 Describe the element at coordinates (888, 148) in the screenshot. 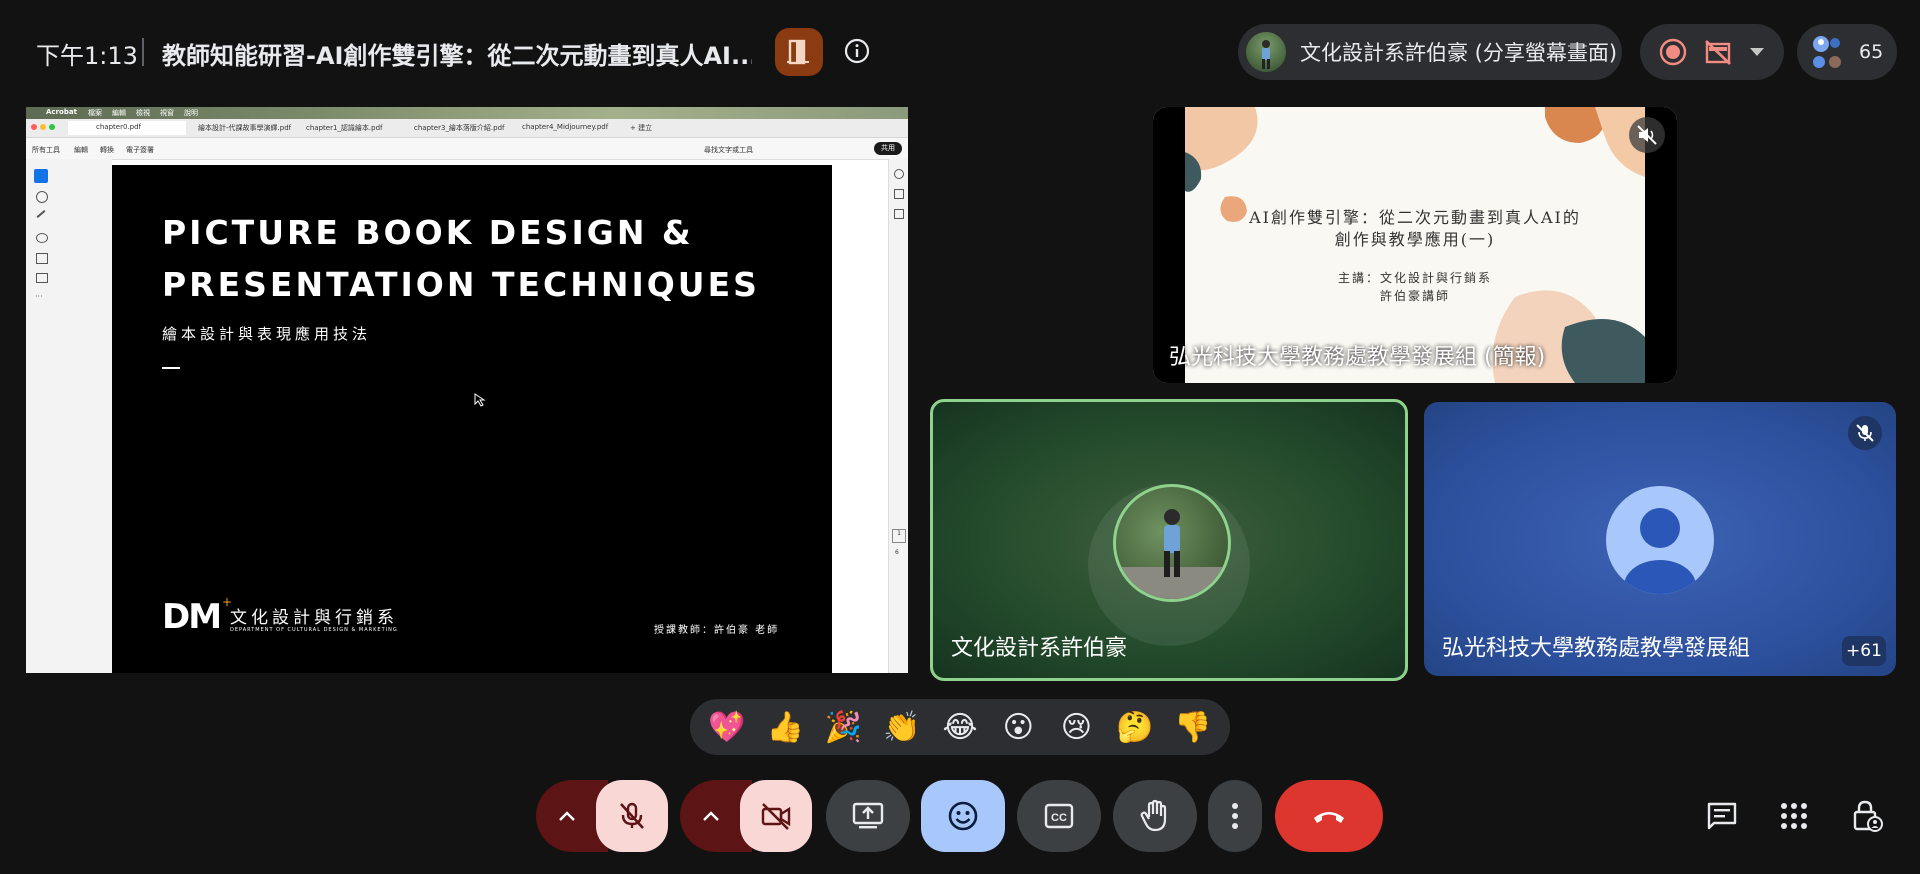

I see `share-button: 共用` at that location.